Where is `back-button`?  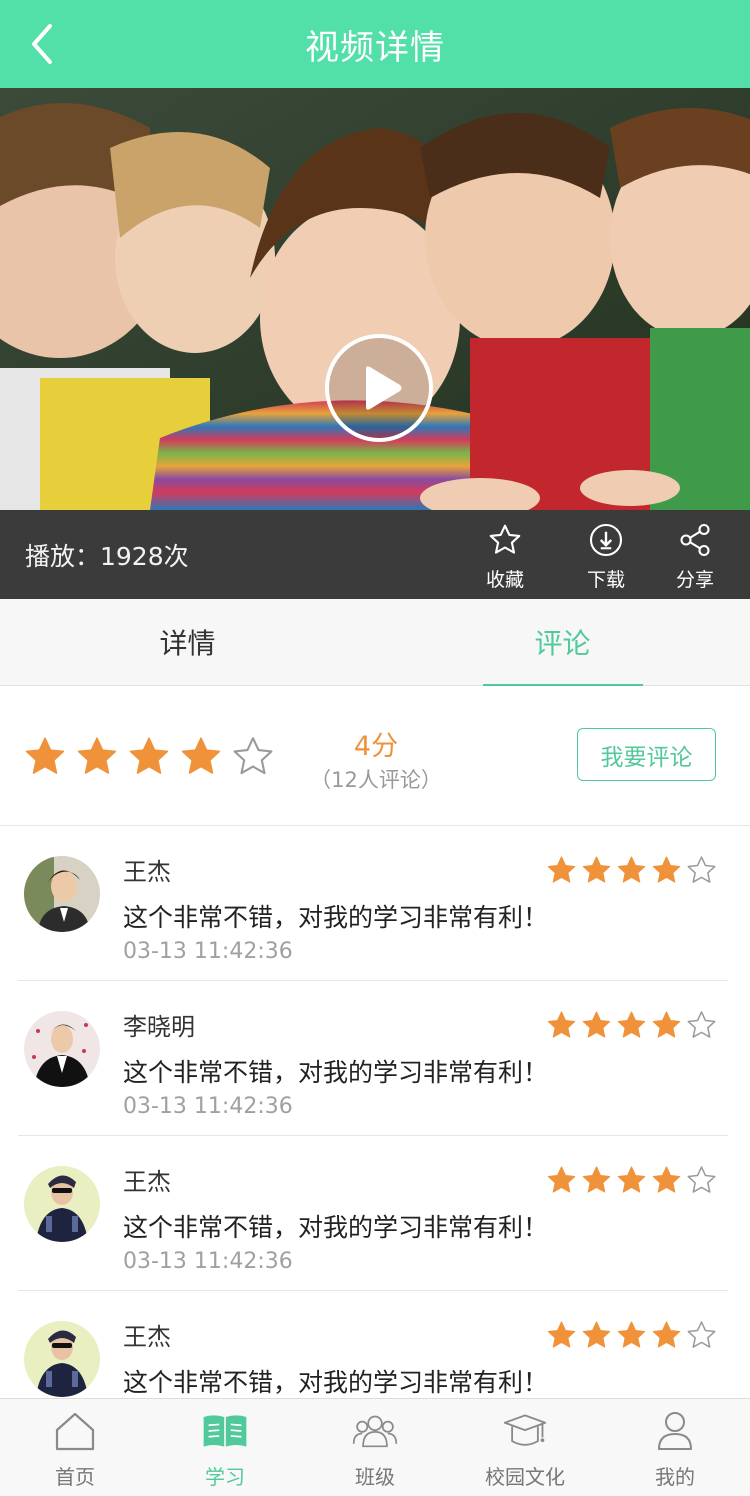 back-button is located at coordinates (42, 44).